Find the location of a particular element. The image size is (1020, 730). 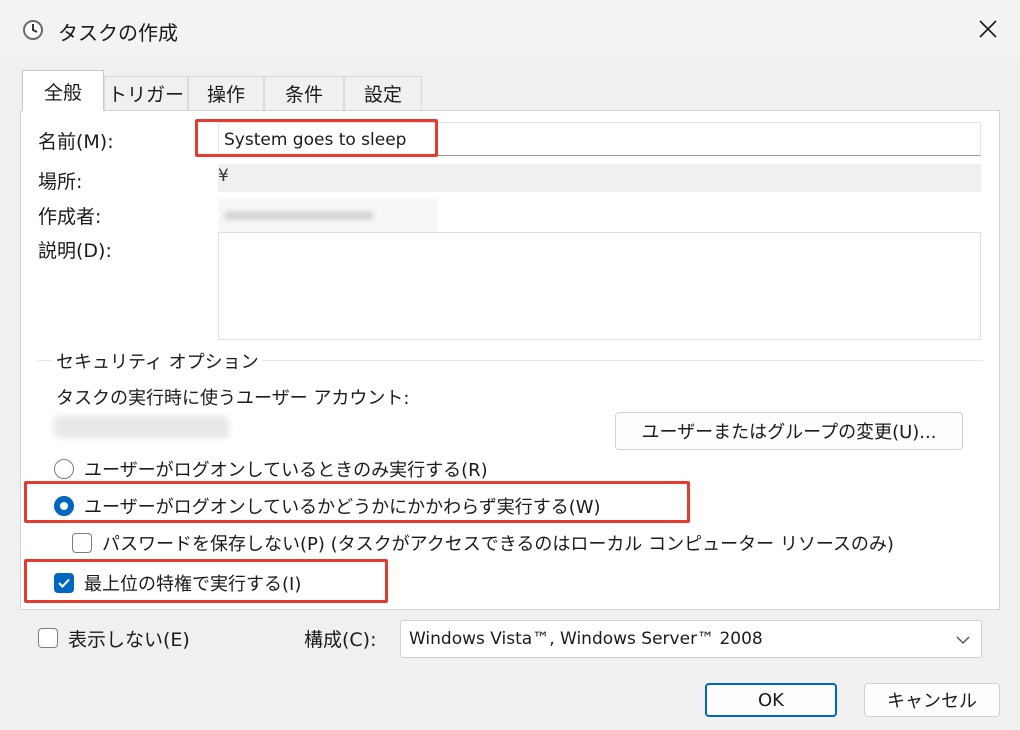

chevron-down-icon is located at coordinates (963, 640).